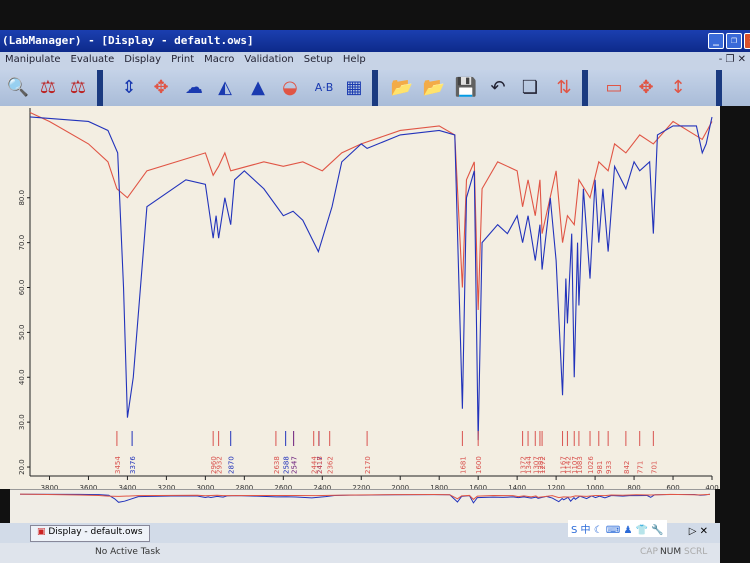  I want to click on mdi-controls-icon: - ❐ ✕, so click(732, 59).